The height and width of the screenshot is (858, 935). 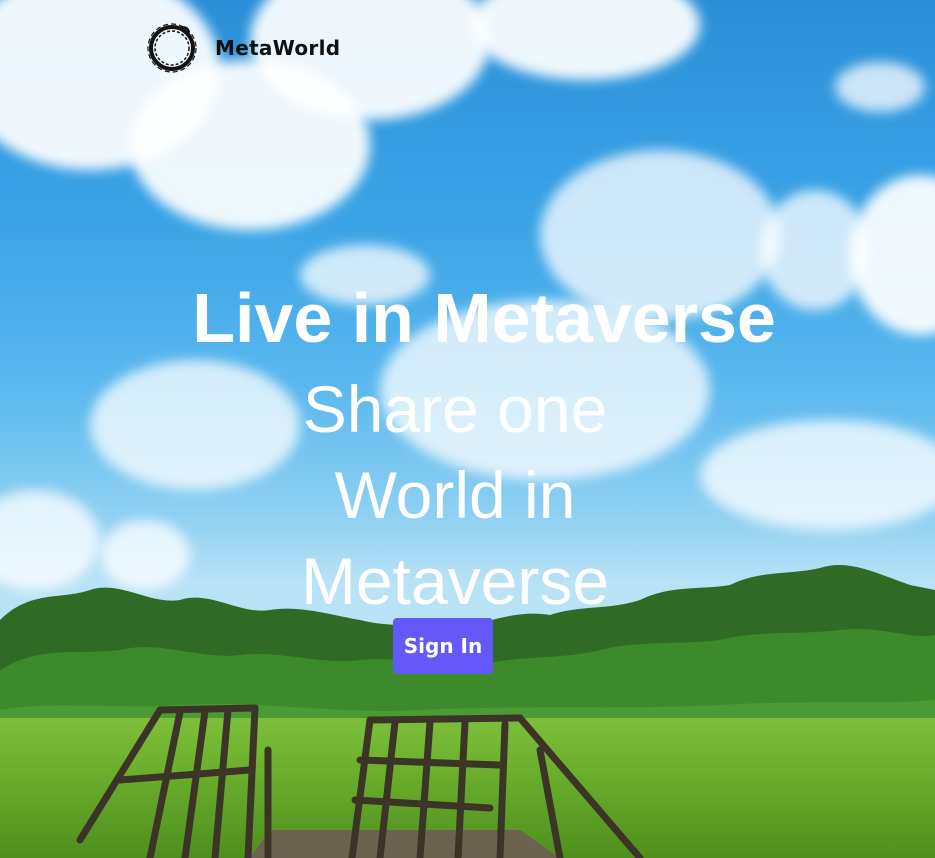 What do you see at coordinates (278, 48) in the screenshot?
I see `brand-name: MetaWorld` at bounding box center [278, 48].